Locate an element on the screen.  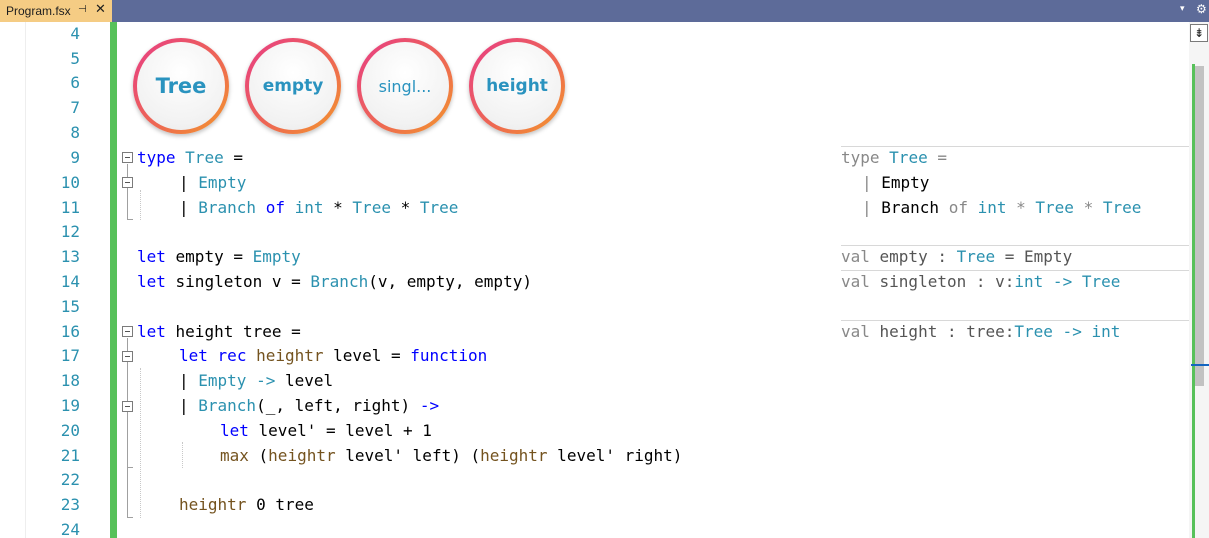
change-tracking-bar is located at coordinates (113, 280).